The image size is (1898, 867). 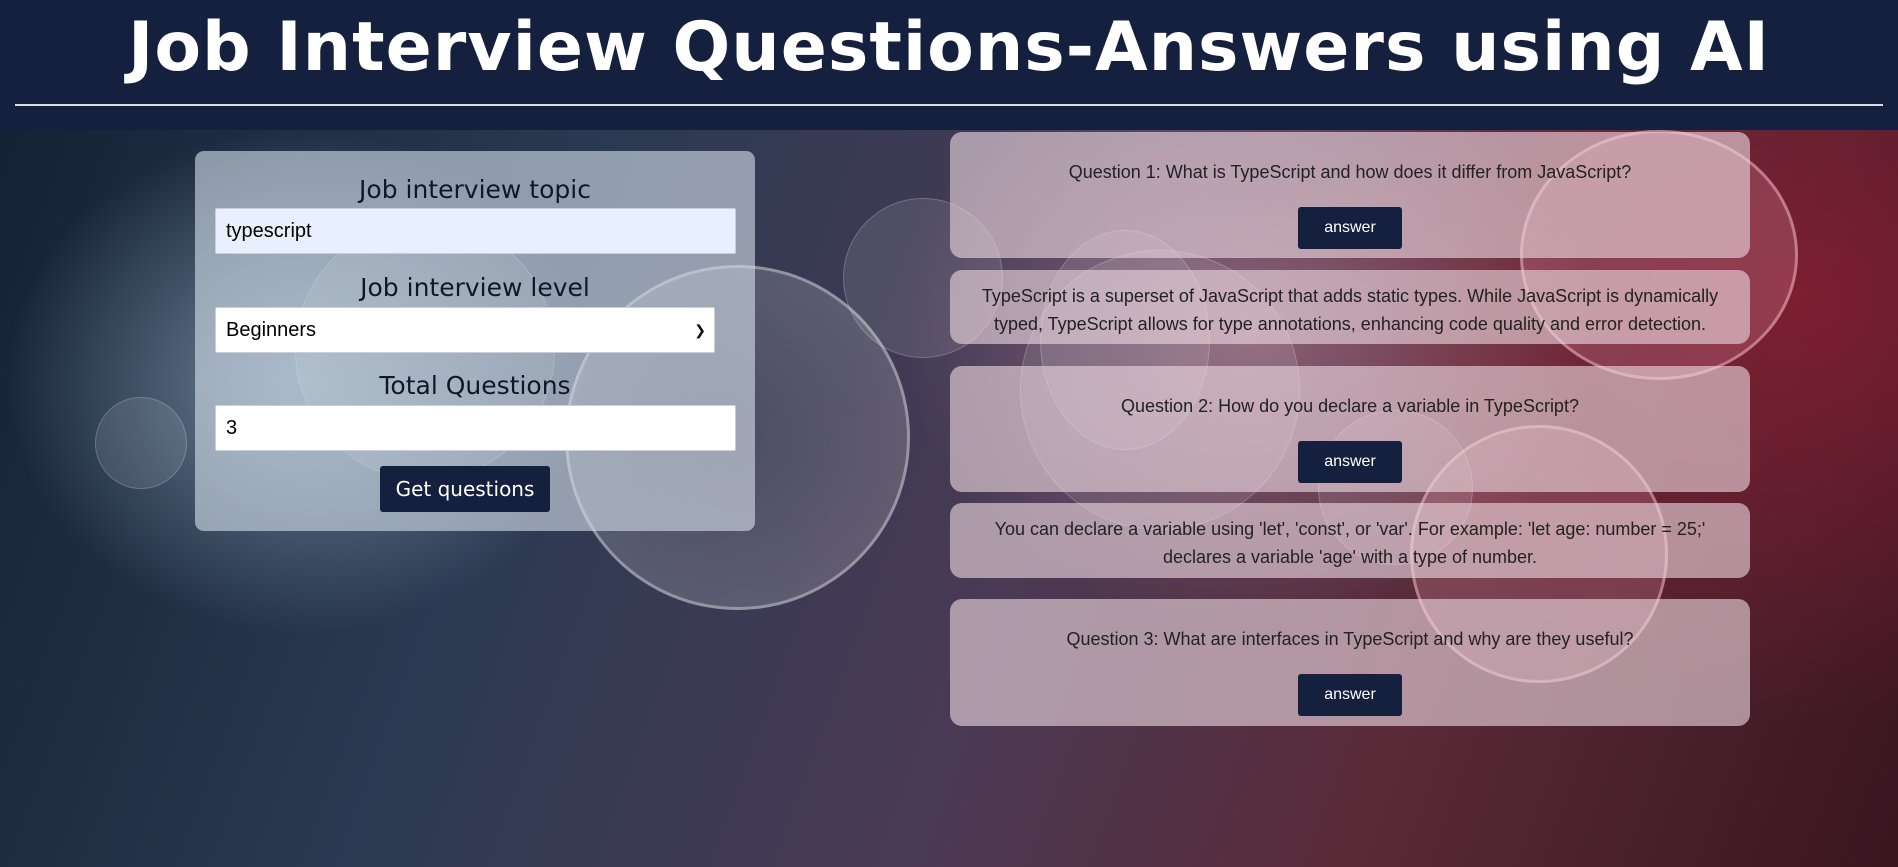 I want to click on topic-label: Job interview topic, so click(x=475, y=189).